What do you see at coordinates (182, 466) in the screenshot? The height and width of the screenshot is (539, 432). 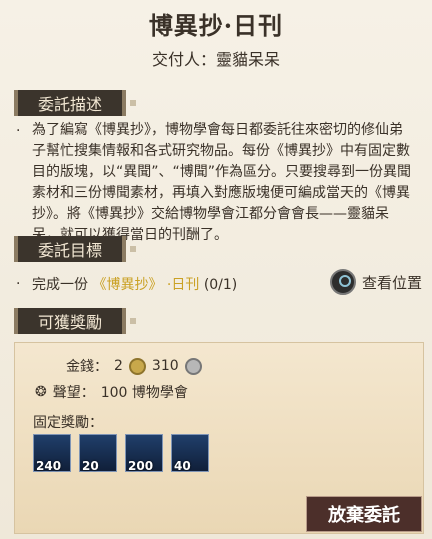 I see `item-count: 40` at bounding box center [182, 466].